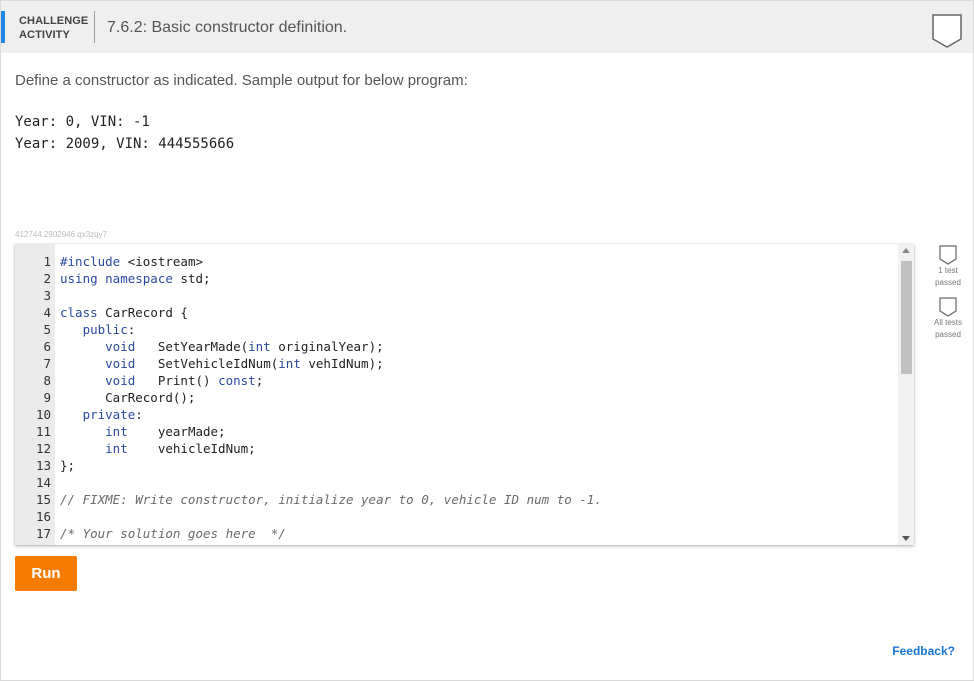 The image size is (974, 681). I want to click on code-line: 1 #include <iostream>, so click(457, 261).